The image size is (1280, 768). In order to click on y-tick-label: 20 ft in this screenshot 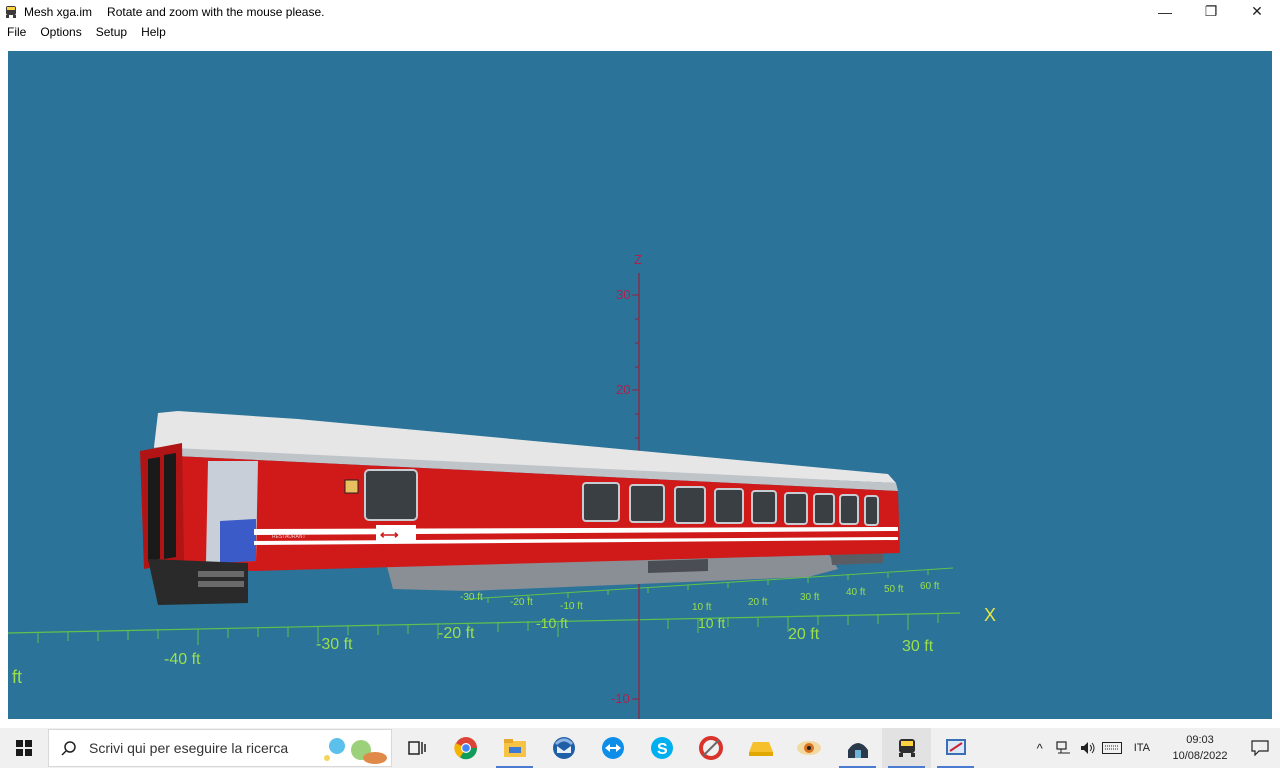, I will do `click(758, 602)`.